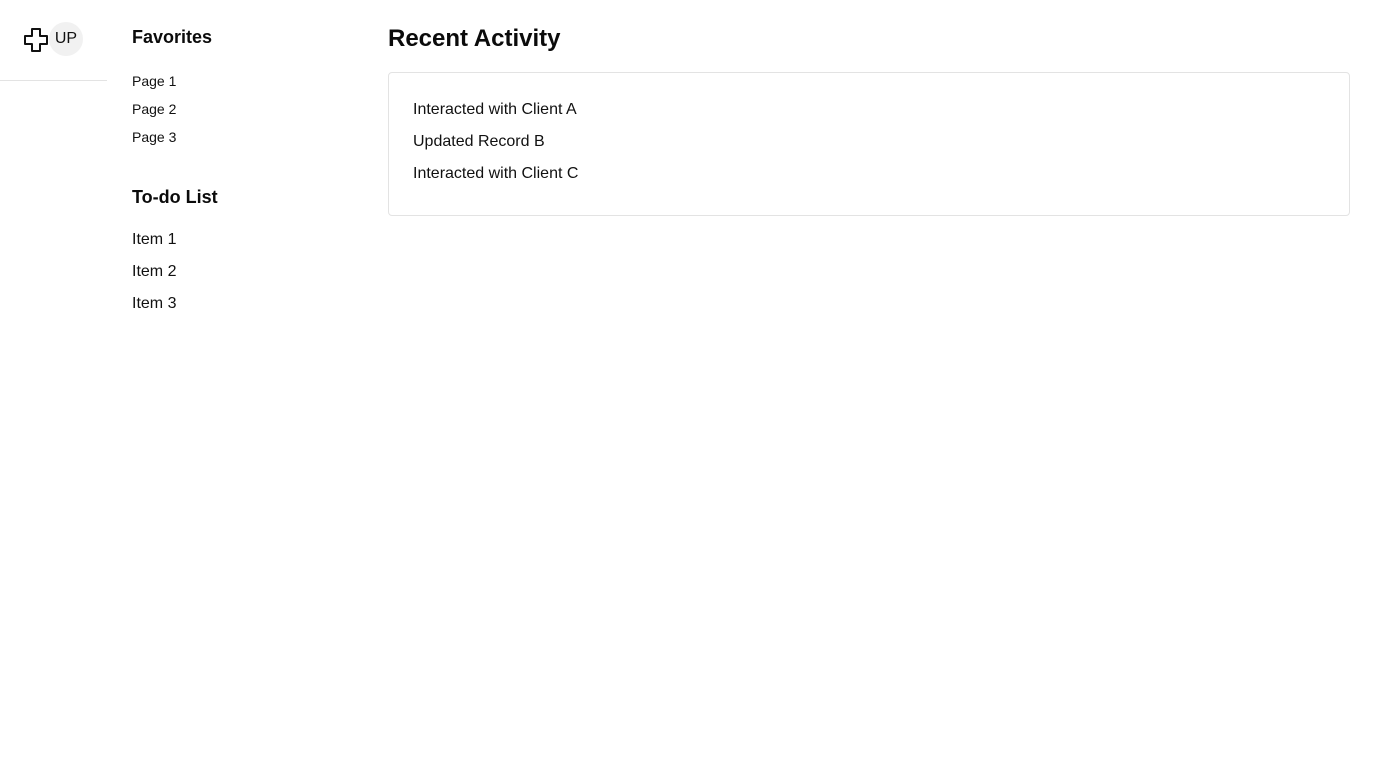 Image resolution: width=1376 pixels, height=768 pixels. What do you see at coordinates (154, 143) in the screenshot?
I see `favorite-page-link: Page 3` at bounding box center [154, 143].